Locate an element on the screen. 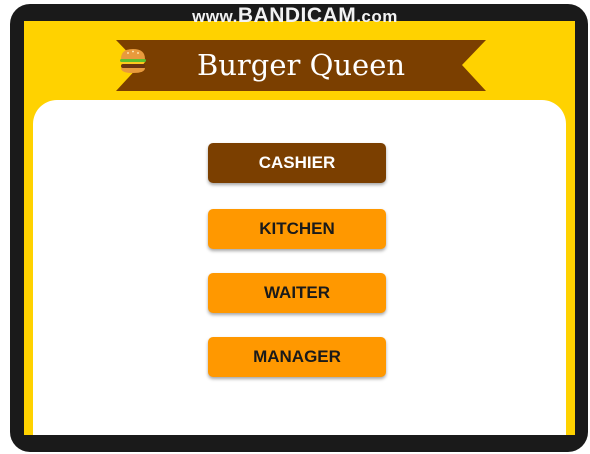 The height and width of the screenshot is (454, 590). header-banner: Burger Queen is located at coordinates (301, 65).